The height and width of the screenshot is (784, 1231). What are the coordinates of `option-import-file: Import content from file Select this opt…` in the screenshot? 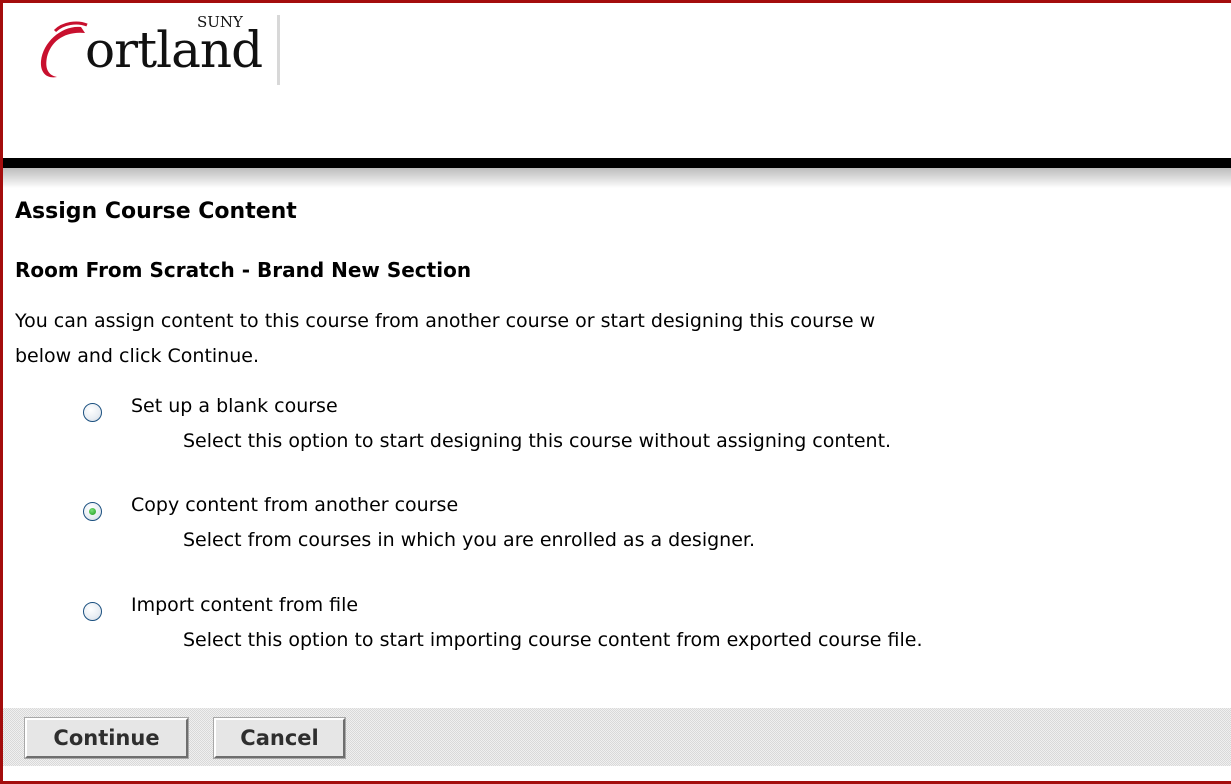 It's located at (651, 629).